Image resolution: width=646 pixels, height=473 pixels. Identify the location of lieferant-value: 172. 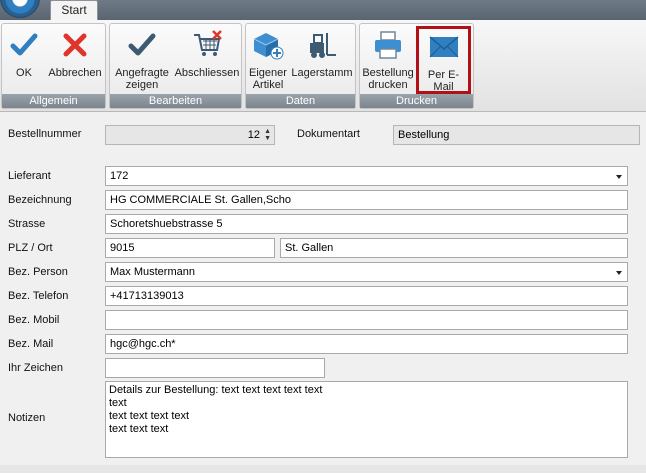
(119, 176).